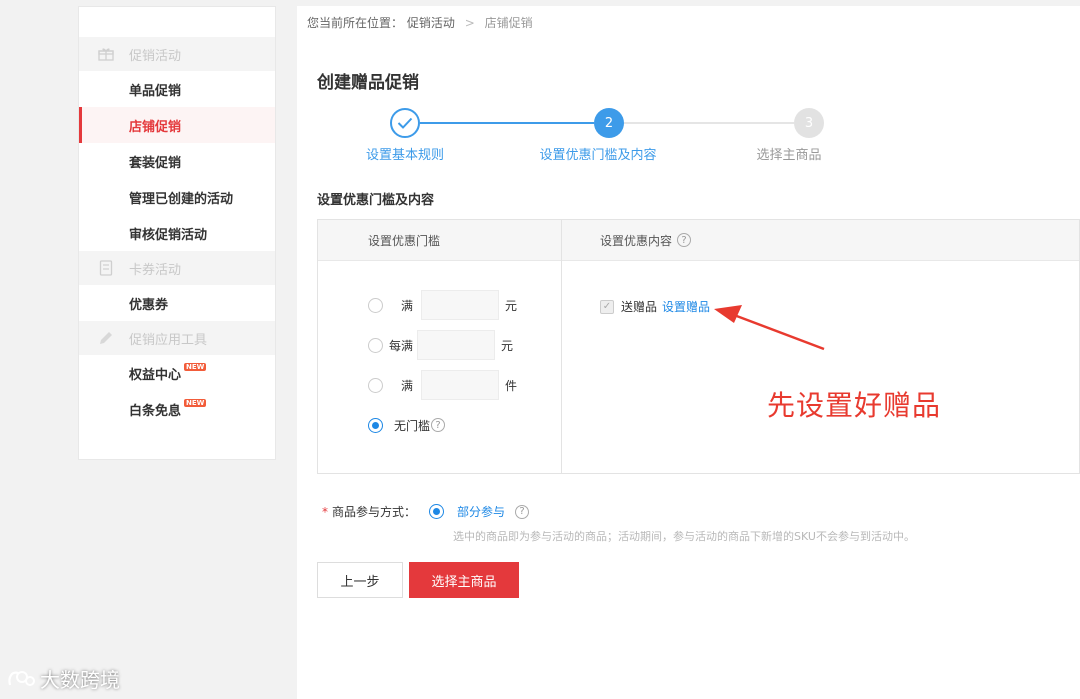 This screenshot has height=699, width=1080. Describe the element at coordinates (401, 345) in the screenshot. I see `threshold-prefix: 每满` at that location.